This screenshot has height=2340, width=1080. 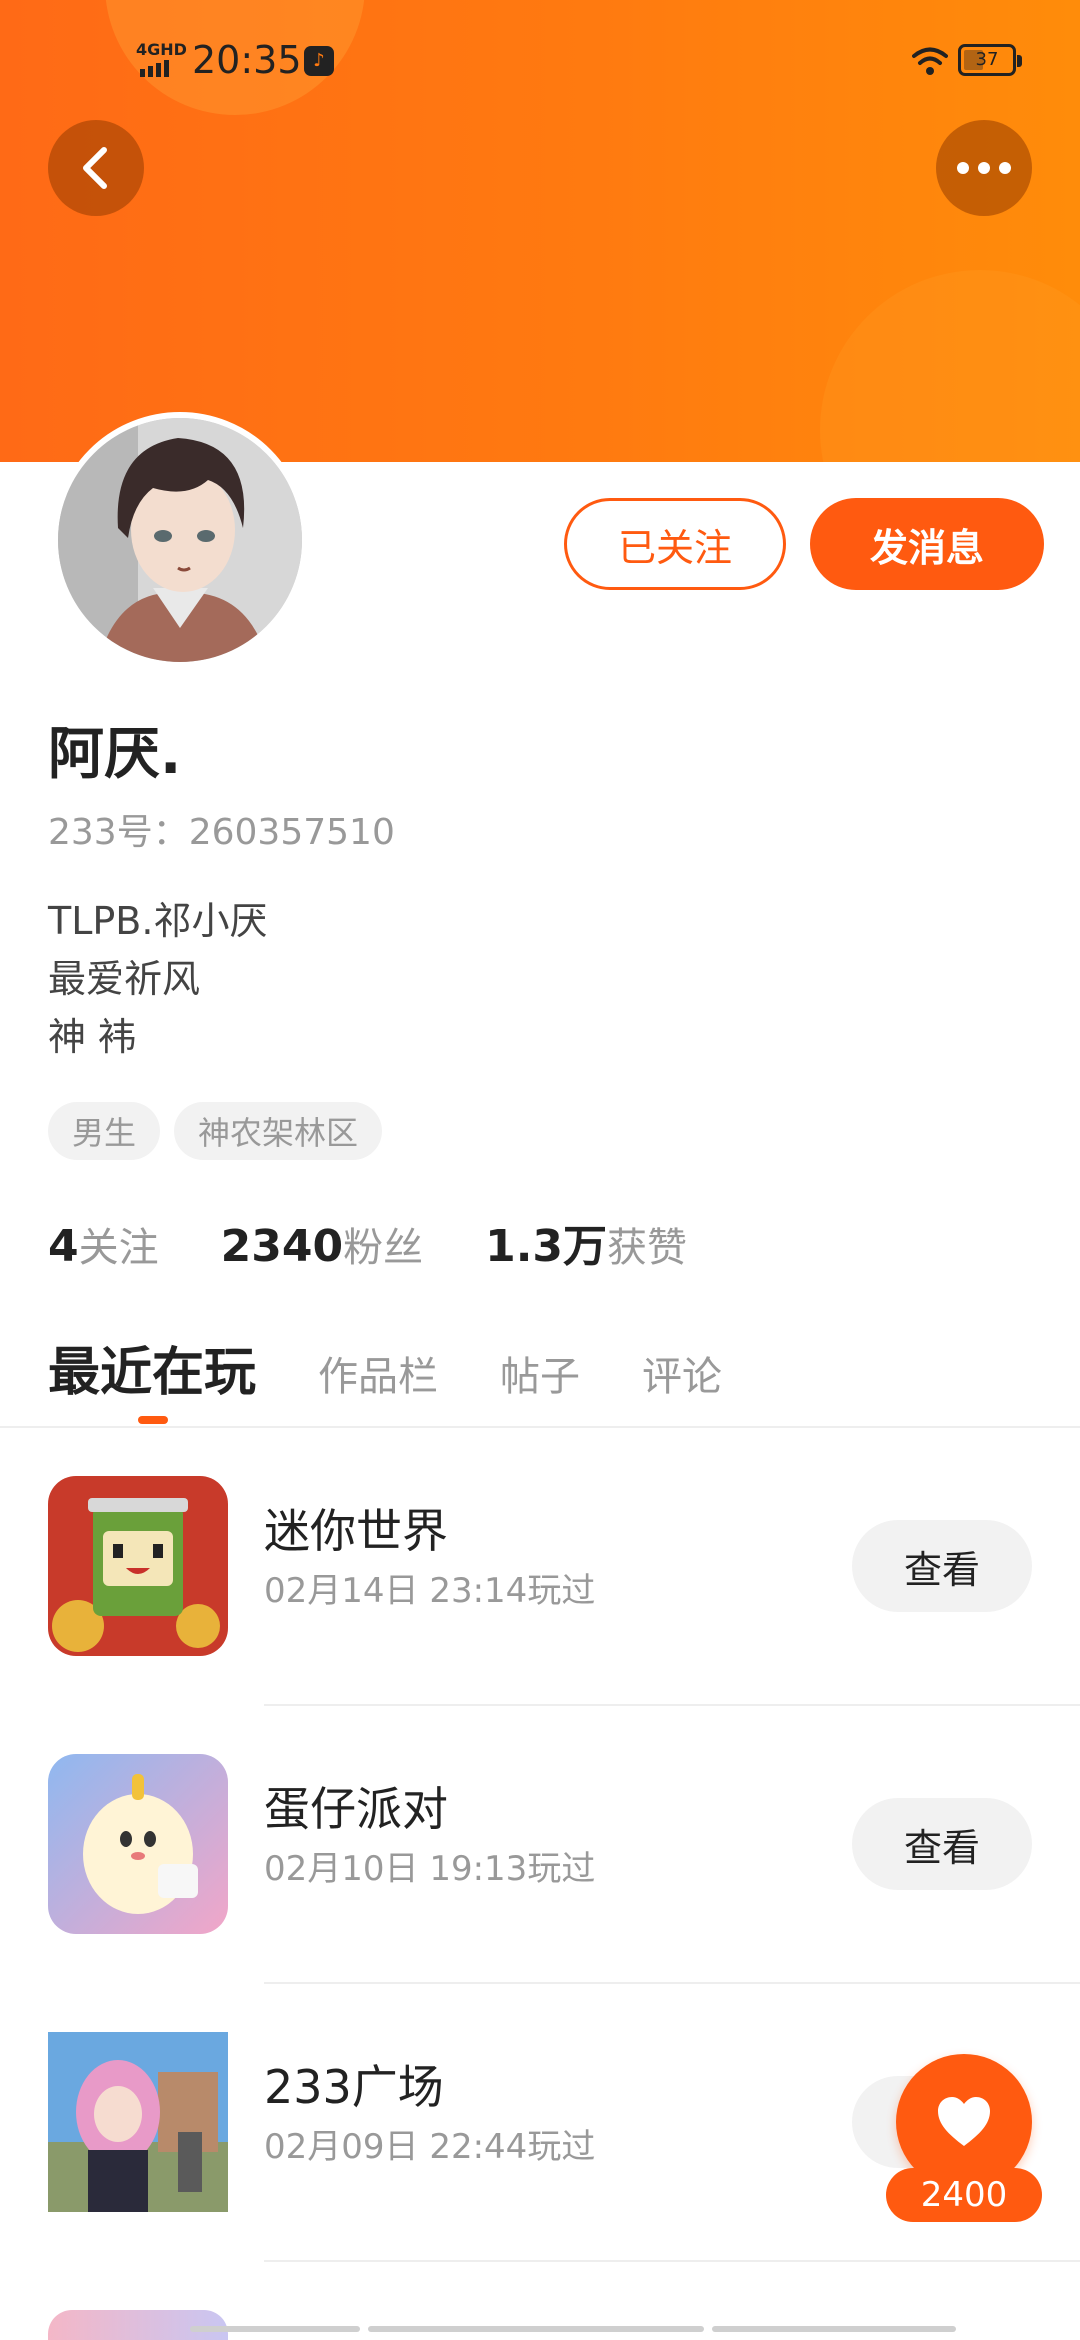 I want to click on tab-works: 作品栏, so click(x=378, y=1373).